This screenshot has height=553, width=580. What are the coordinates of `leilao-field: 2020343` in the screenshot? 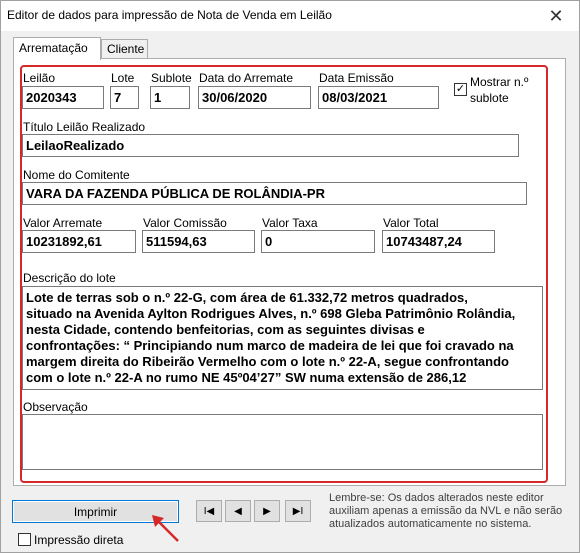 It's located at (63, 97).